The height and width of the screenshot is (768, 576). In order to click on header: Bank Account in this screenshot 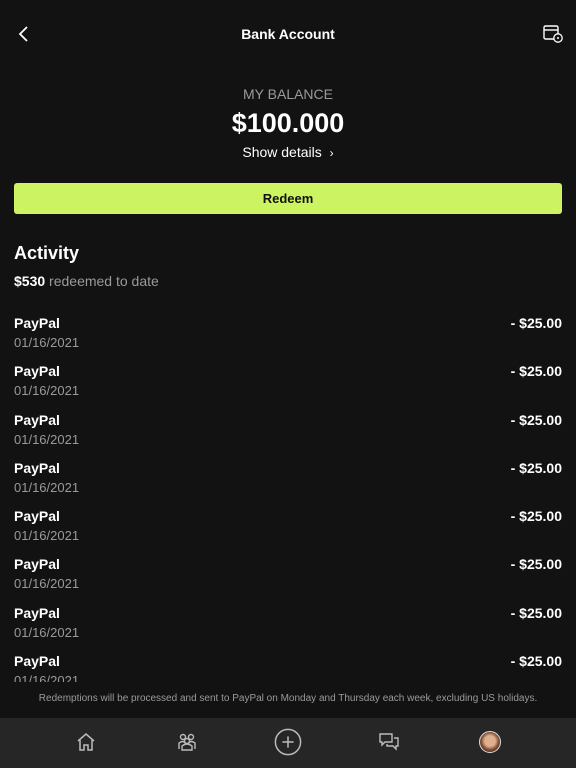, I will do `click(288, 34)`.